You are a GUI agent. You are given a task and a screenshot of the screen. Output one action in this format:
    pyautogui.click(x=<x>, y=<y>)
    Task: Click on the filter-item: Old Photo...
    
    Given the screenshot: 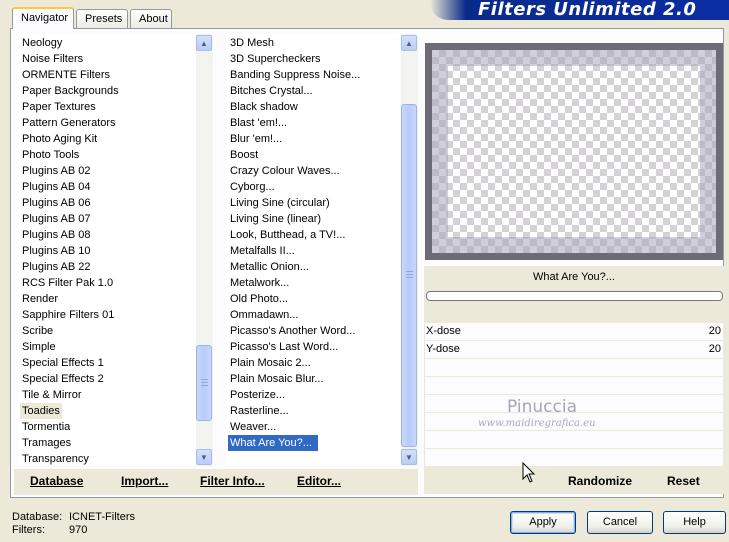 What is the action you would take?
    pyautogui.click(x=259, y=299)
    